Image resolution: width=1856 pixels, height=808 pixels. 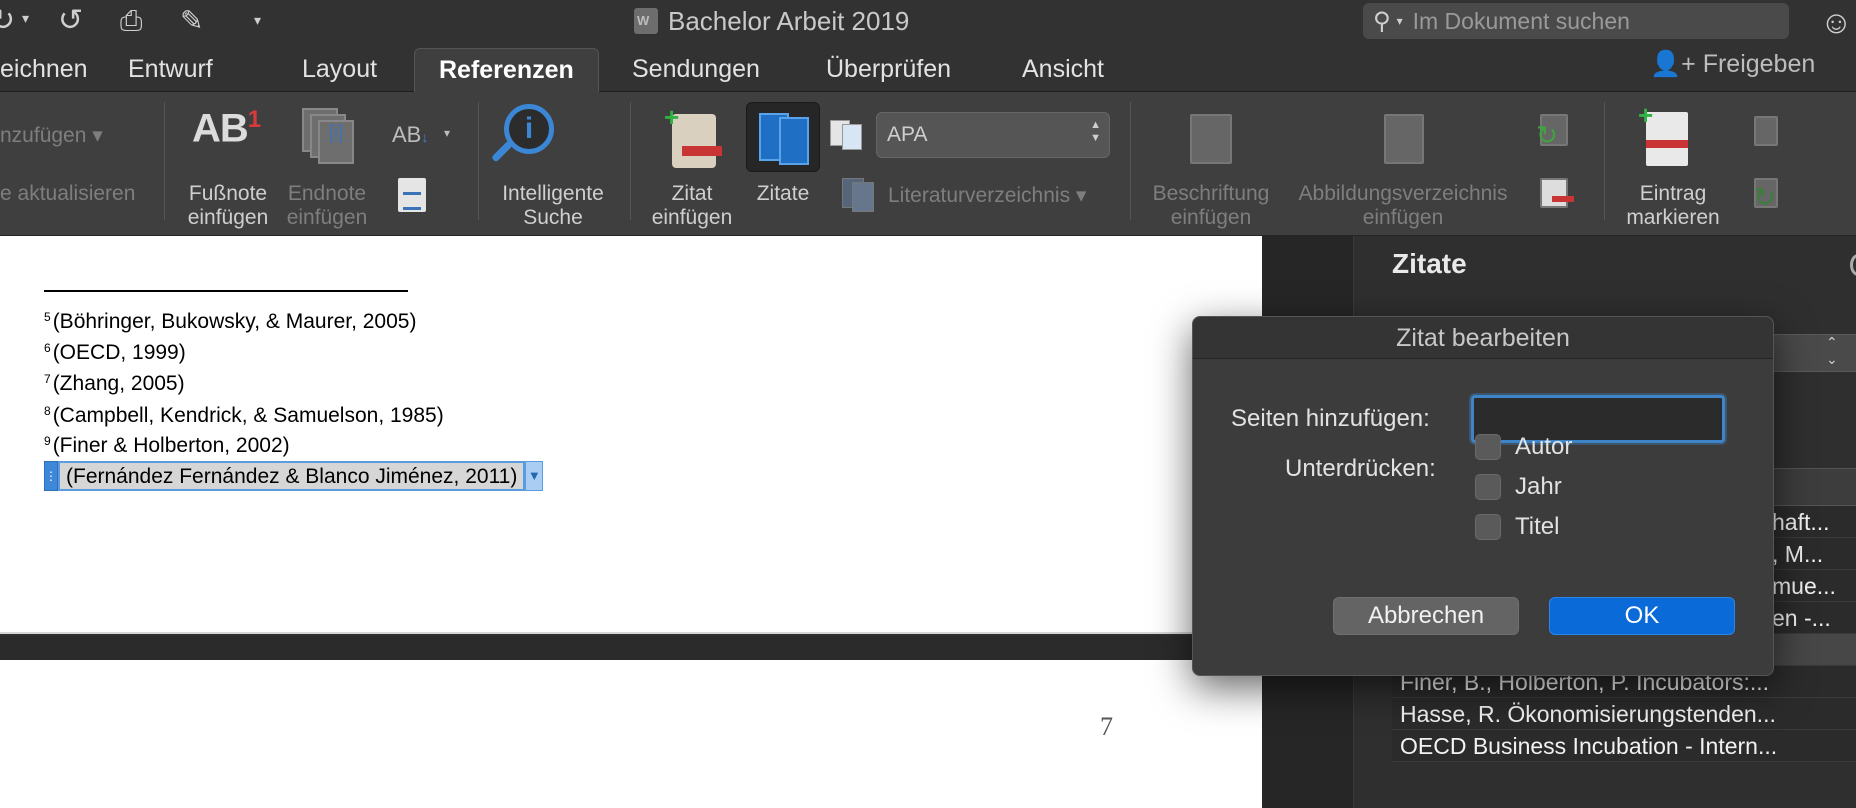 I want to click on mark-entry-button: Eintrag markieren, so click(x=1673, y=206).